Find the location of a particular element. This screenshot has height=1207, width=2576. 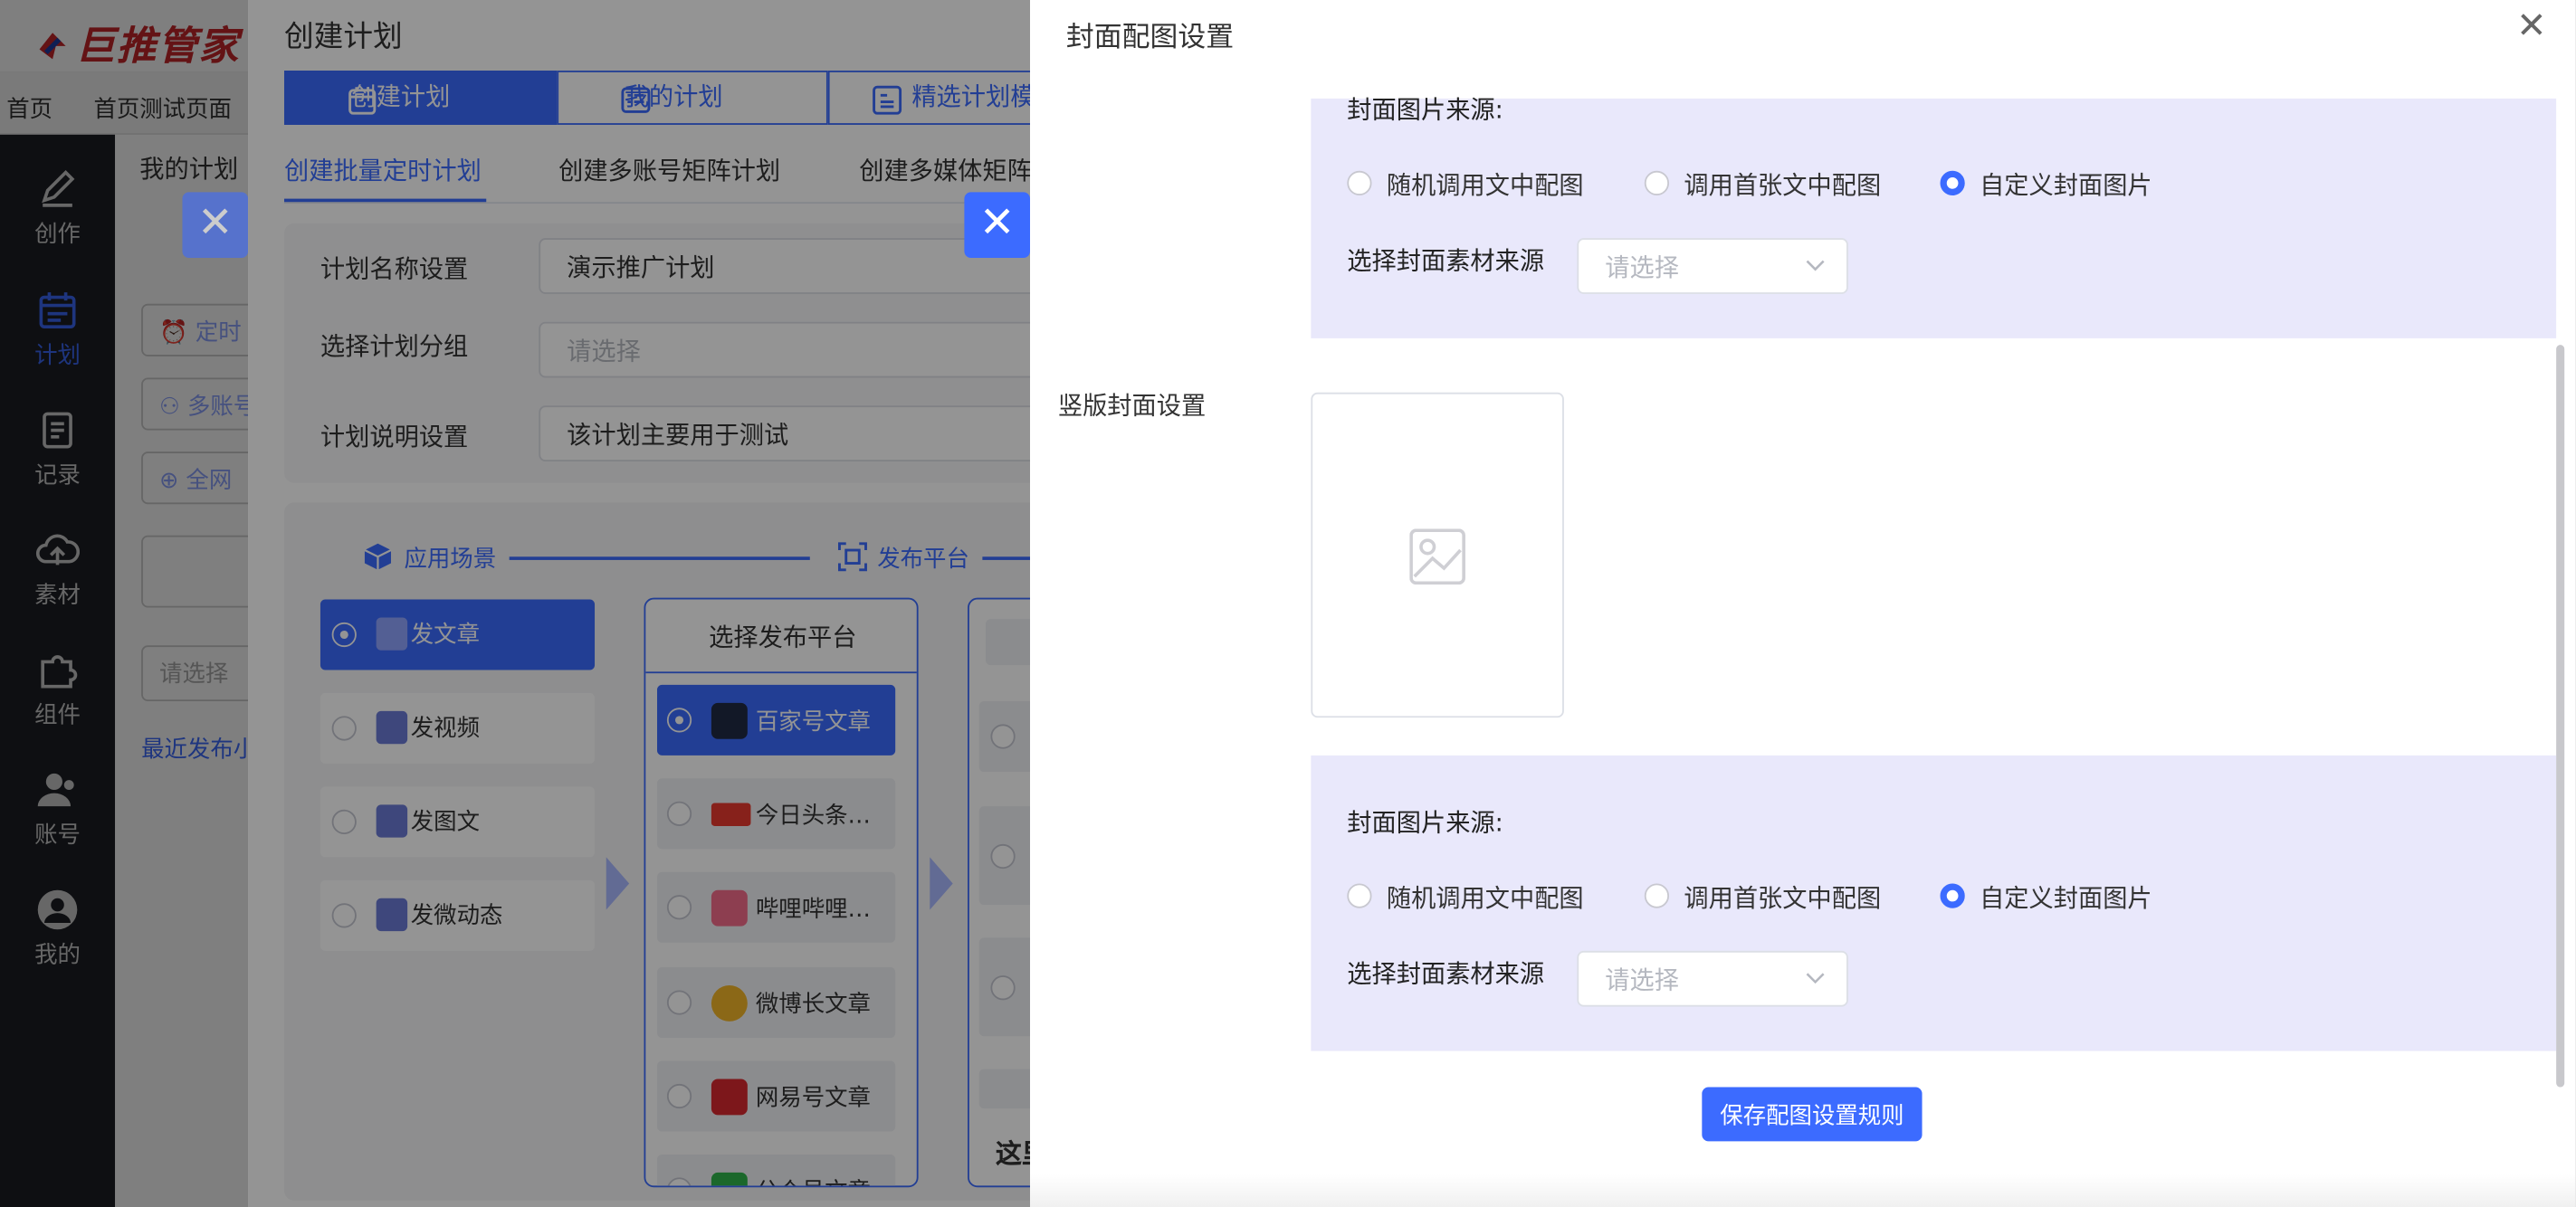

drawer-close-button: ✕ is located at coordinates (2531, 27).